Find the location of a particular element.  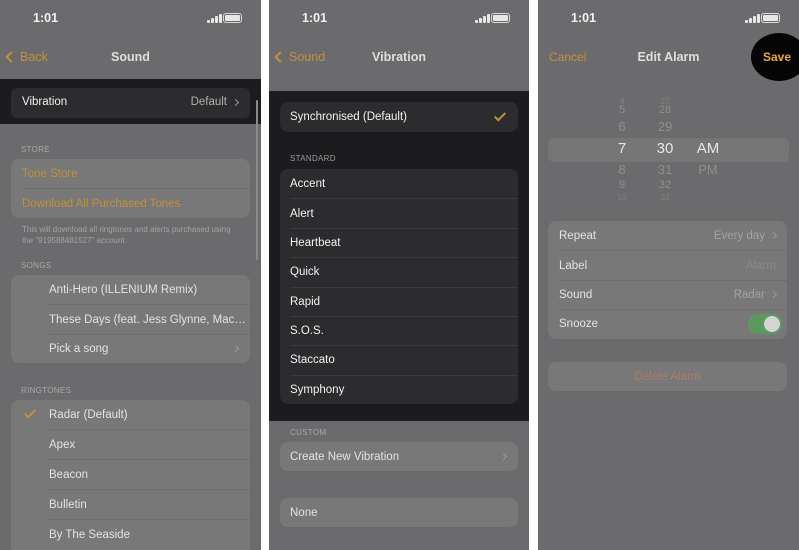

custom-group: Create New Vibration is located at coordinates (399, 456).